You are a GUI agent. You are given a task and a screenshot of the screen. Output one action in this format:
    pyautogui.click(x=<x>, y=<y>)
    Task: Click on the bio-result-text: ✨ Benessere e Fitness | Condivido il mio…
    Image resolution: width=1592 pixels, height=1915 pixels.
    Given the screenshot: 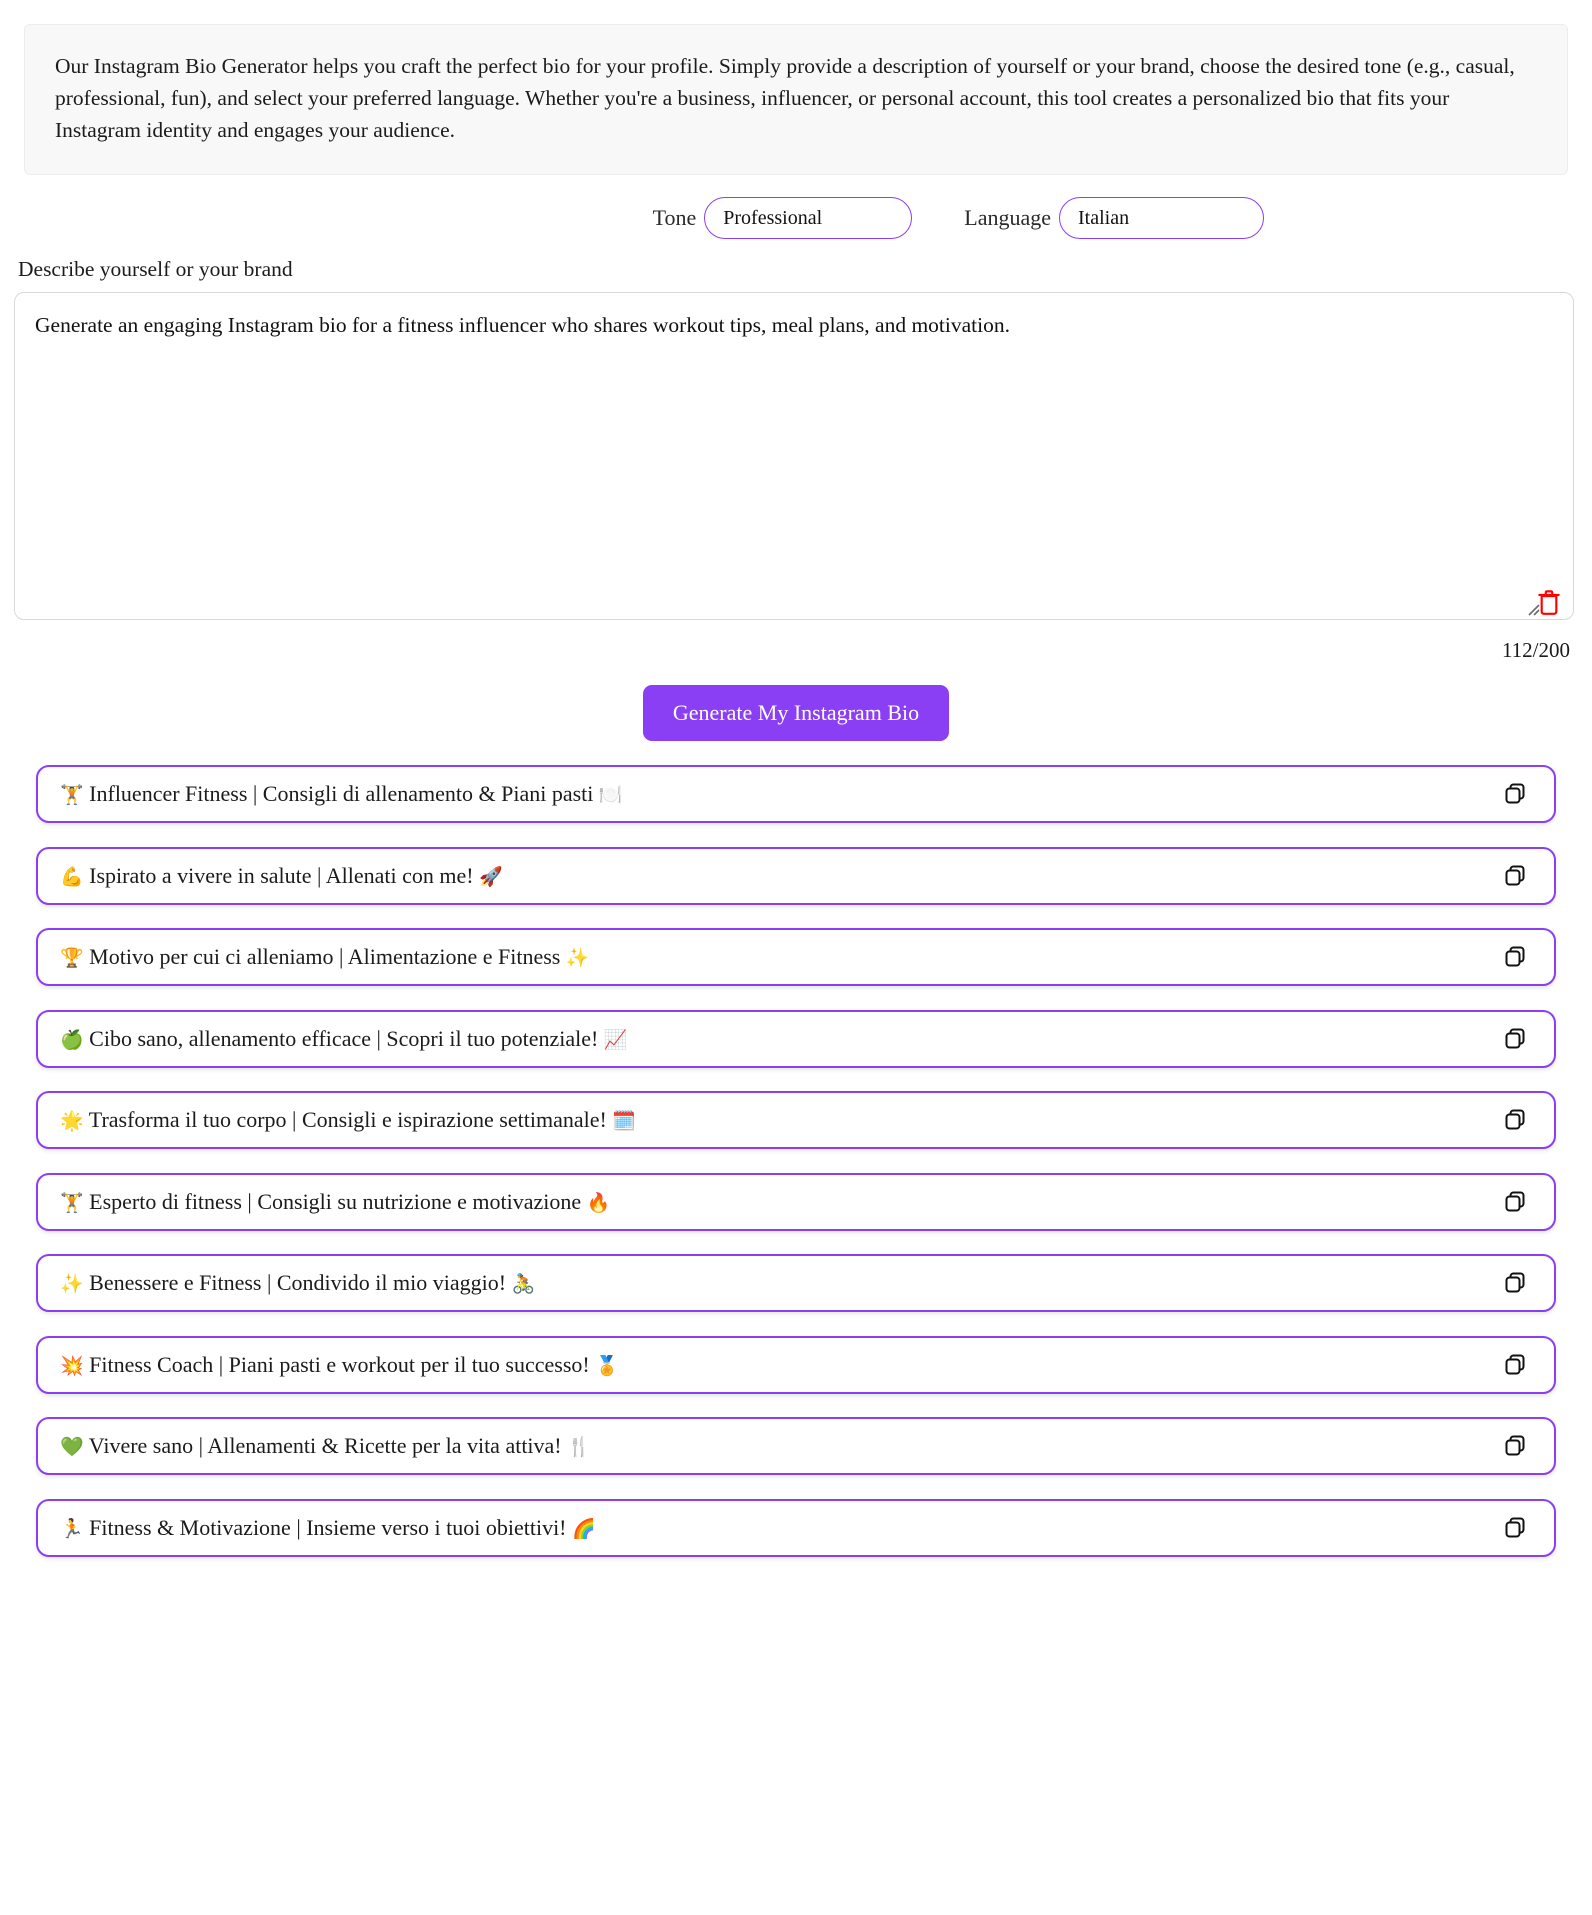 What is the action you would take?
    pyautogui.click(x=298, y=1283)
    